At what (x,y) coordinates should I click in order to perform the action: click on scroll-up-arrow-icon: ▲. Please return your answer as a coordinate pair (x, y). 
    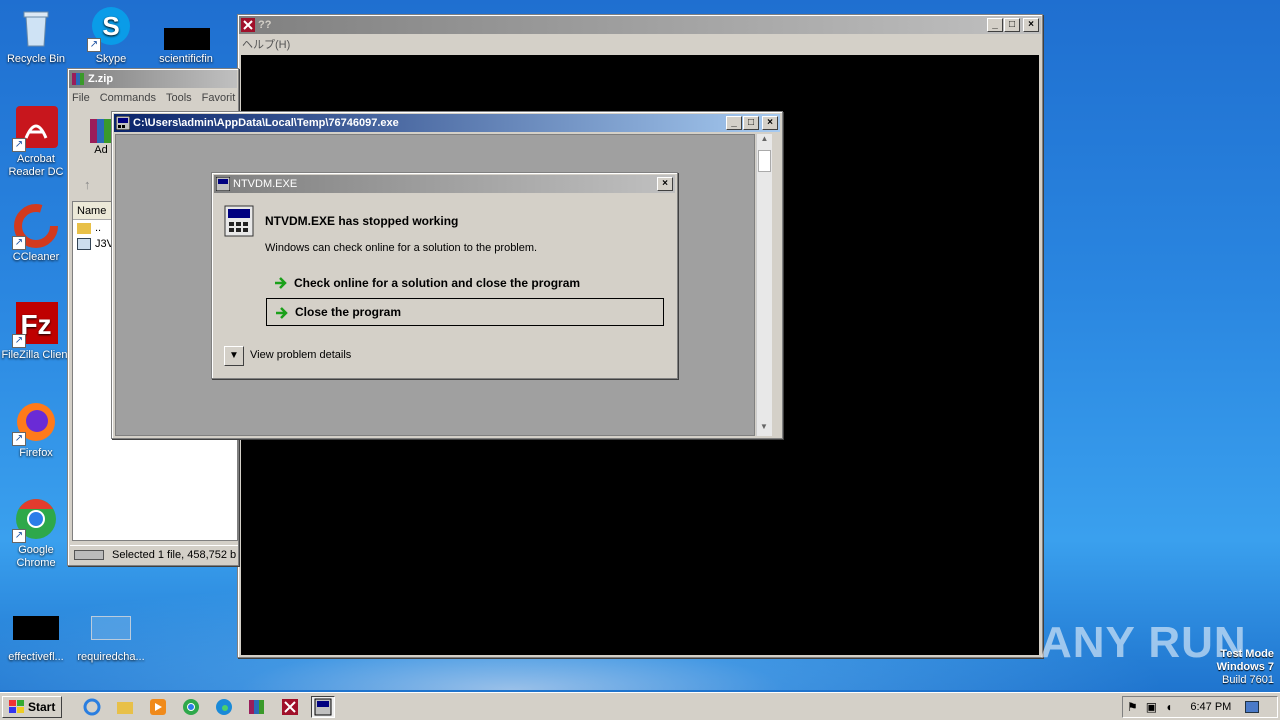
    Looking at the image, I should click on (764, 141).